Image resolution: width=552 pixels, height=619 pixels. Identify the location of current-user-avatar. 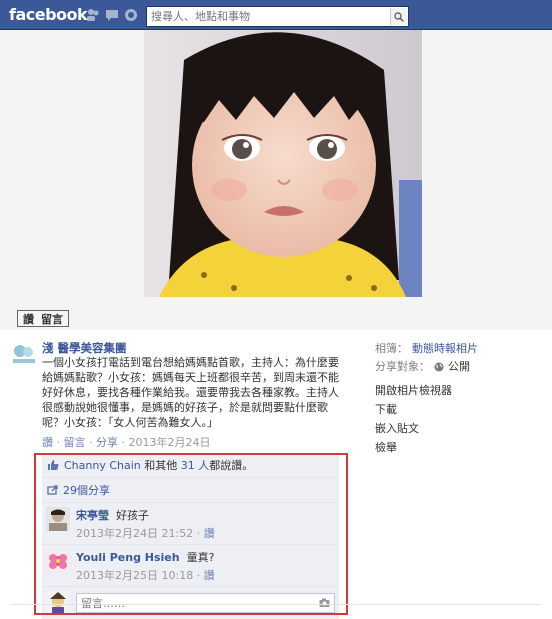
(58, 603).